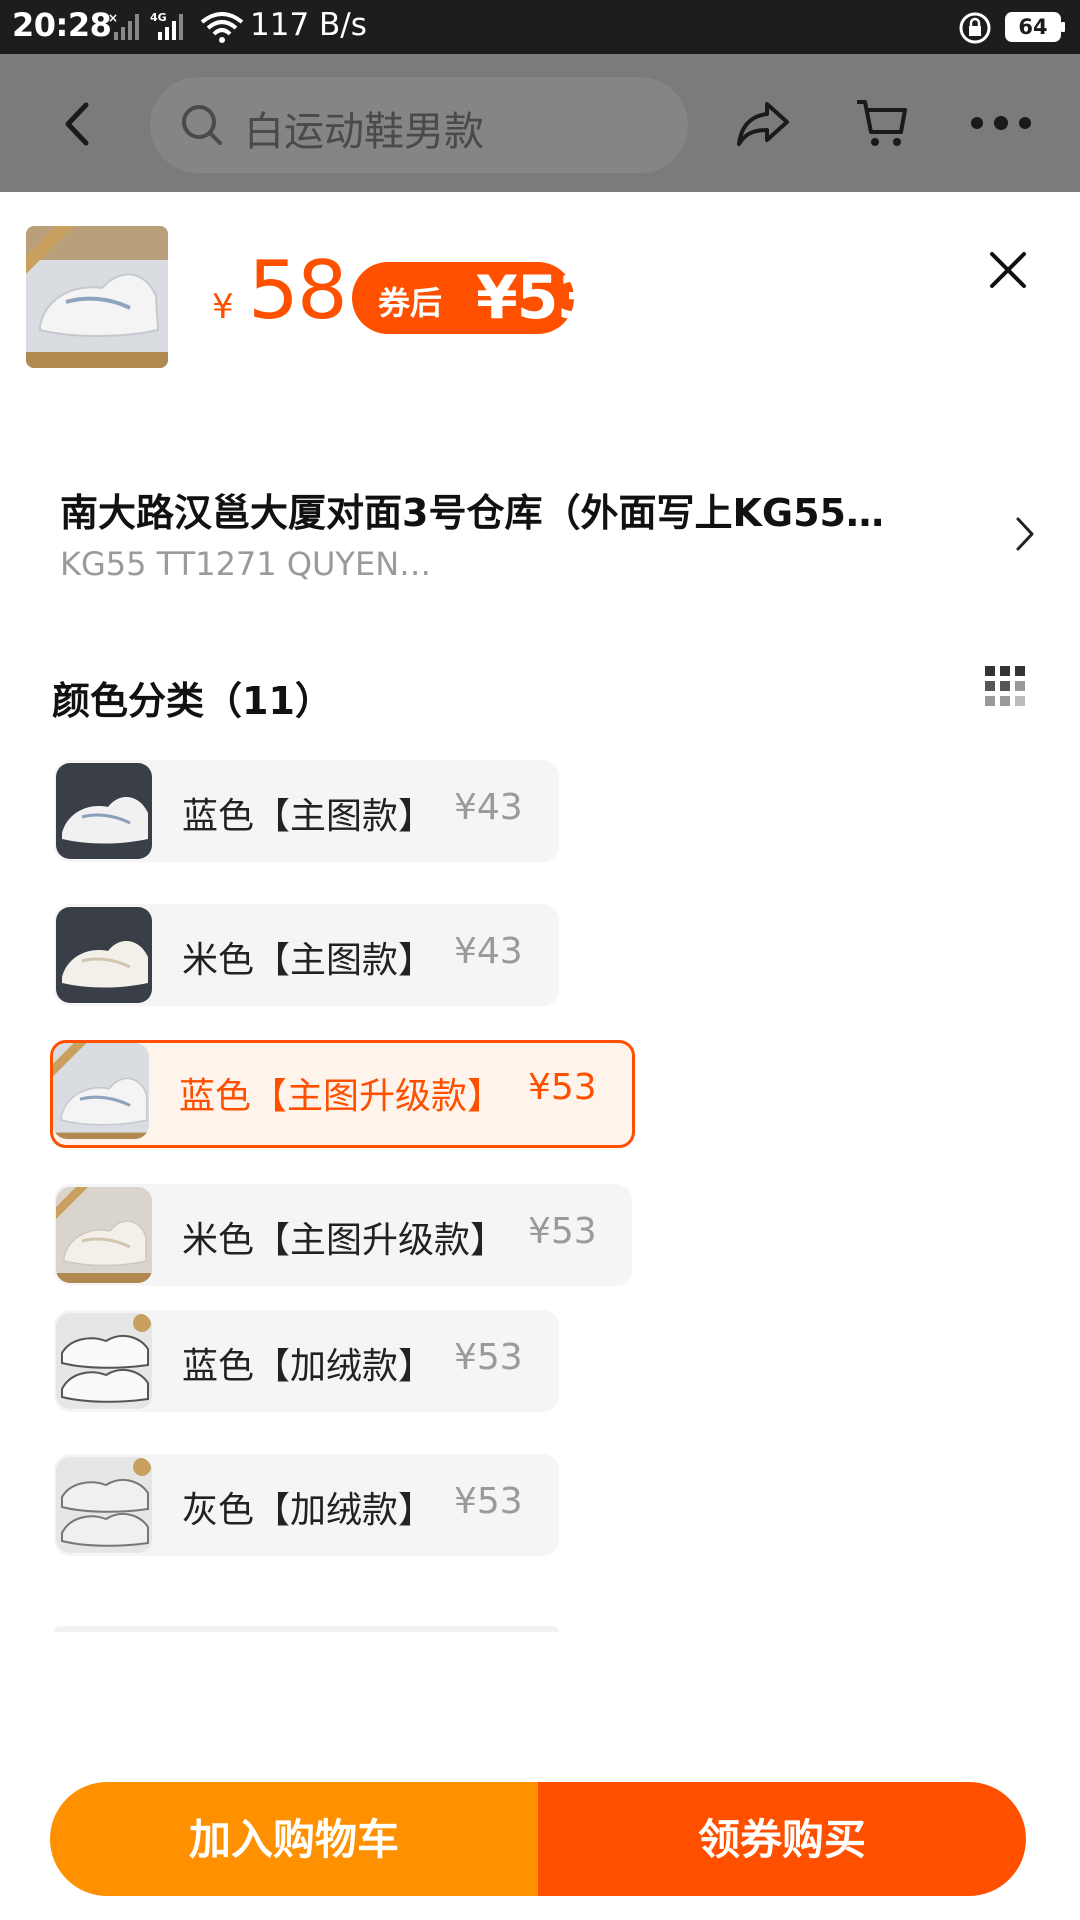 This screenshot has width=1080, height=1920. Describe the element at coordinates (1035, 27) in the screenshot. I see `battery-indicator: 64` at that location.